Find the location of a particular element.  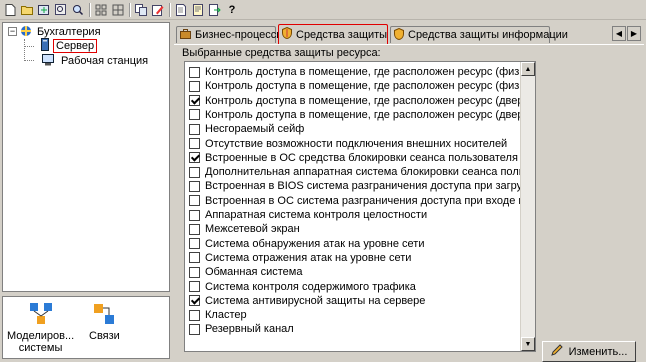

view-modeling: Моделиров... системы is located at coordinates (40, 327).